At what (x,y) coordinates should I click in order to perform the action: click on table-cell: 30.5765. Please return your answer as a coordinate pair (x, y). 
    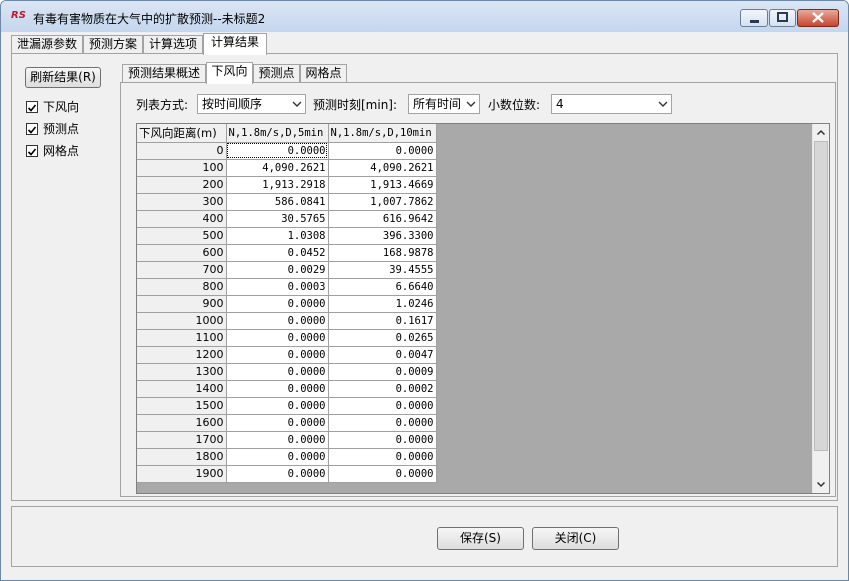
    Looking at the image, I should click on (277, 219).